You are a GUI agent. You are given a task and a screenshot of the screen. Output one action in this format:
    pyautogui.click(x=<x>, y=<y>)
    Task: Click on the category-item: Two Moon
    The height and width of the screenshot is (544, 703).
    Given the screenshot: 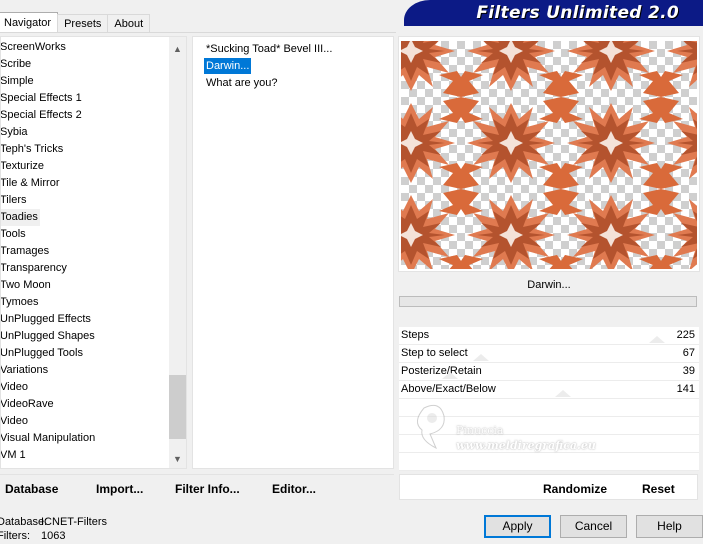 What is the action you would take?
    pyautogui.click(x=84, y=285)
    